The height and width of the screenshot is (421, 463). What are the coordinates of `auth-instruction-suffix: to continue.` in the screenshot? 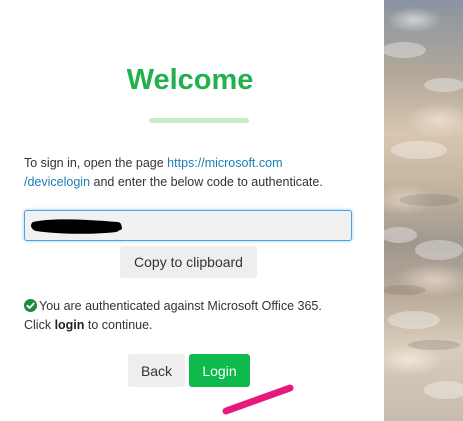 It's located at (118, 325).